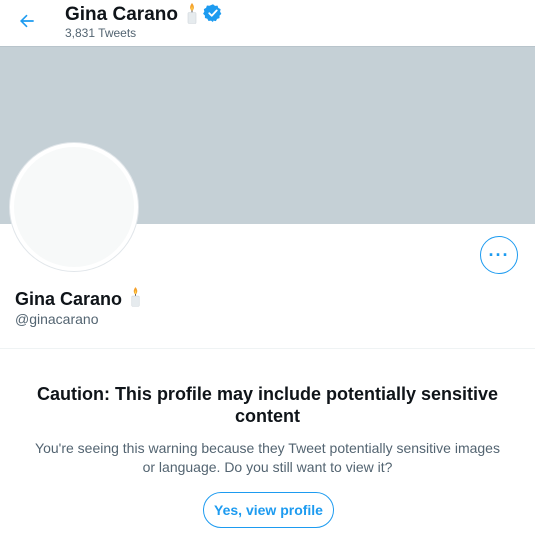 Image resolution: width=535 pixels, height=558 pixels. Describe the element at coordinates (267, 348) in the screenshot. I see `divider` at that location.